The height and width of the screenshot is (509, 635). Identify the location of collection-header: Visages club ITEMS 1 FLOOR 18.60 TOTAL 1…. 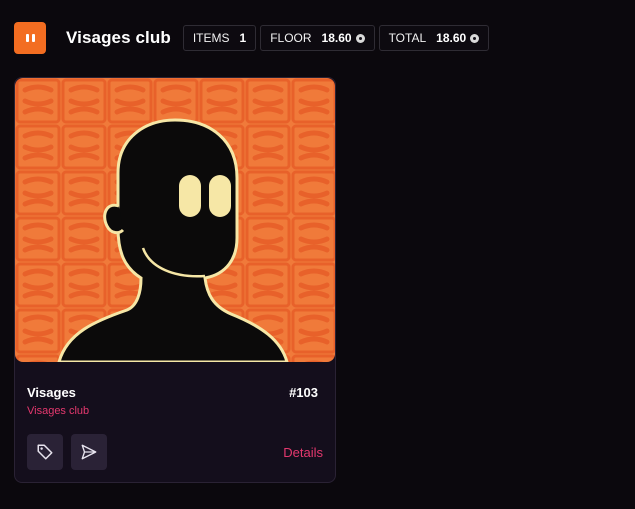
(252, 38).